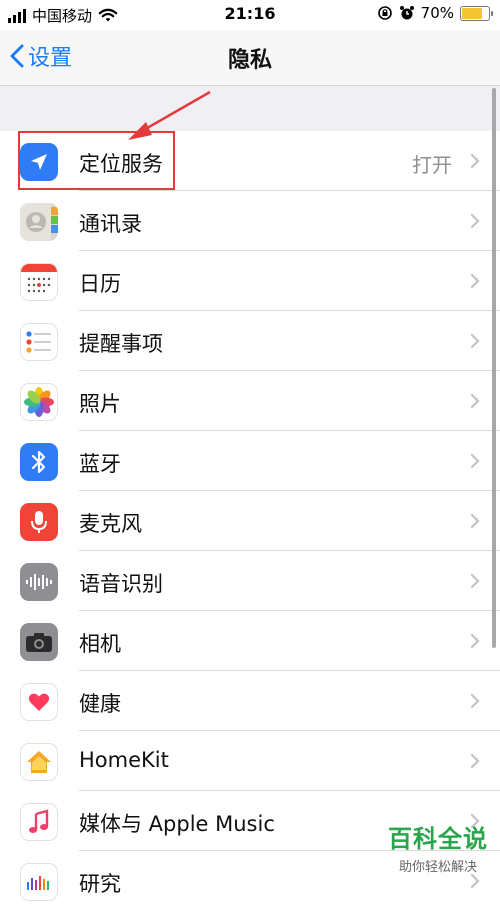  What do you see at coordinates (39, 642) in the screenshot?
I see `camera-icon` at bounding box center [39, 642].